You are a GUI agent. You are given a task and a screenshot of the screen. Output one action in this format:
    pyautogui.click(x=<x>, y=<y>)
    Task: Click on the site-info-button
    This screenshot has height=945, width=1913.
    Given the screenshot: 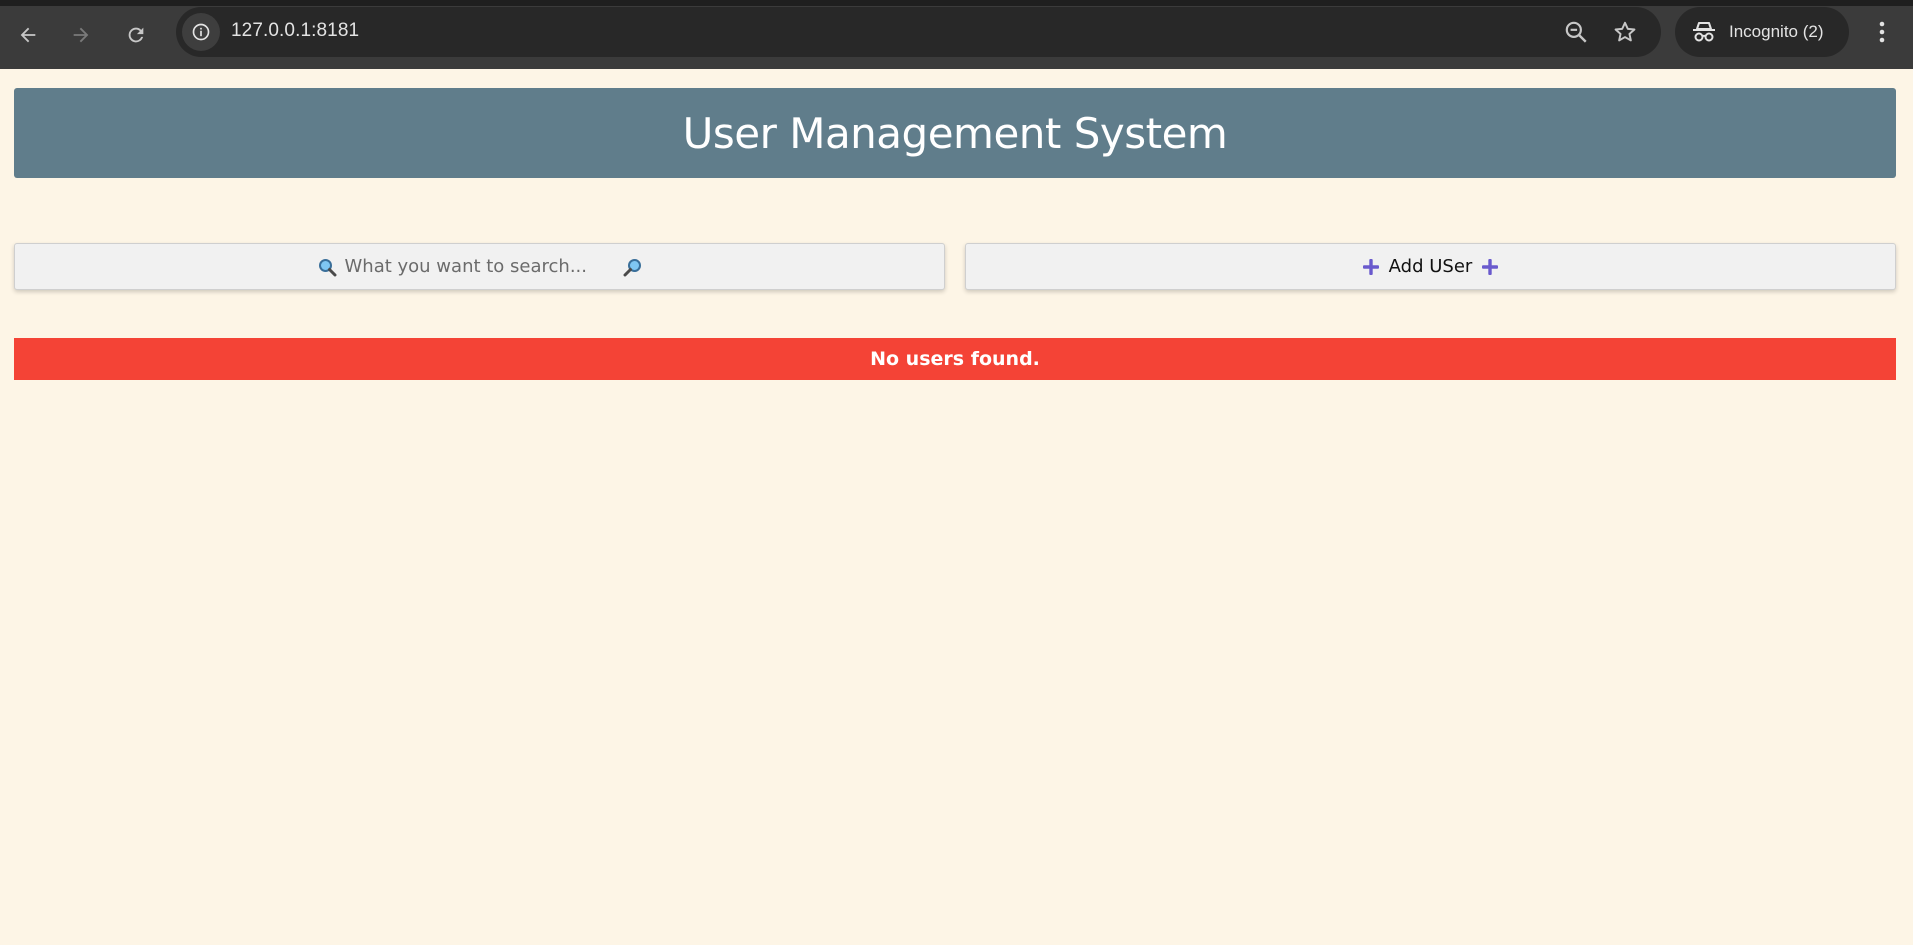 What is the action you would take?
    pyautogui.click(x=201, y=32)
    